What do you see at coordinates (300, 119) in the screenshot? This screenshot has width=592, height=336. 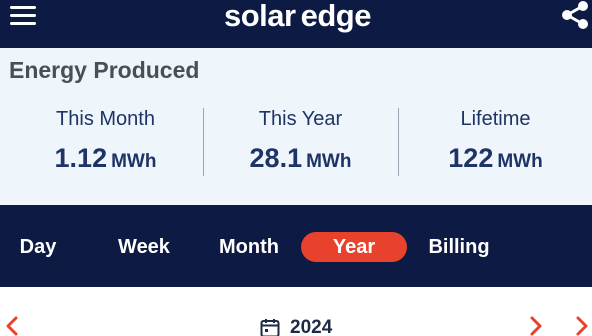 I see `stat-label: This Year` at bounding box center [300, 119].